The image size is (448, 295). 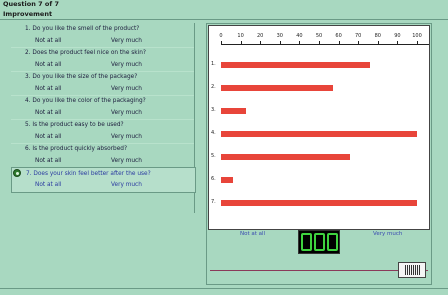 What do you see at coordinates (388, 234) in the screenshot?
I see `scale-high-label: Very much` at bounding box center [388, 234].